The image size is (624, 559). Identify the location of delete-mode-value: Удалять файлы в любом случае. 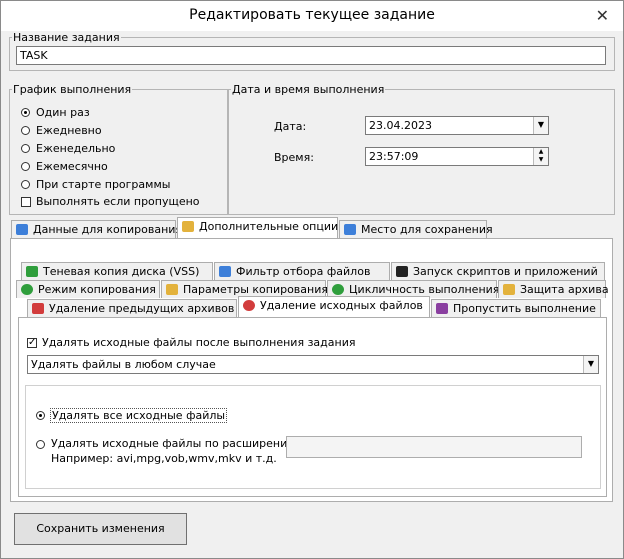
(123, 364).